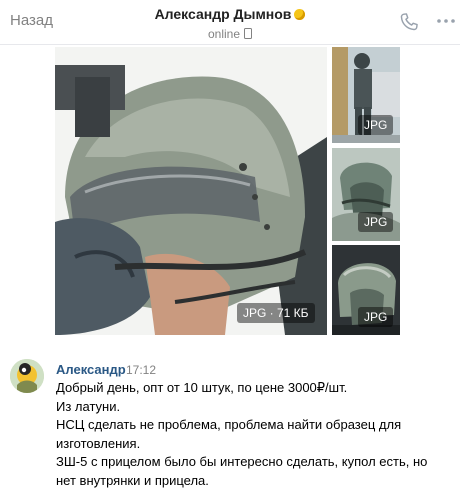  Describe the element at coordinates (224, 34) in the screenshot. I see `status-text: online` at that location.